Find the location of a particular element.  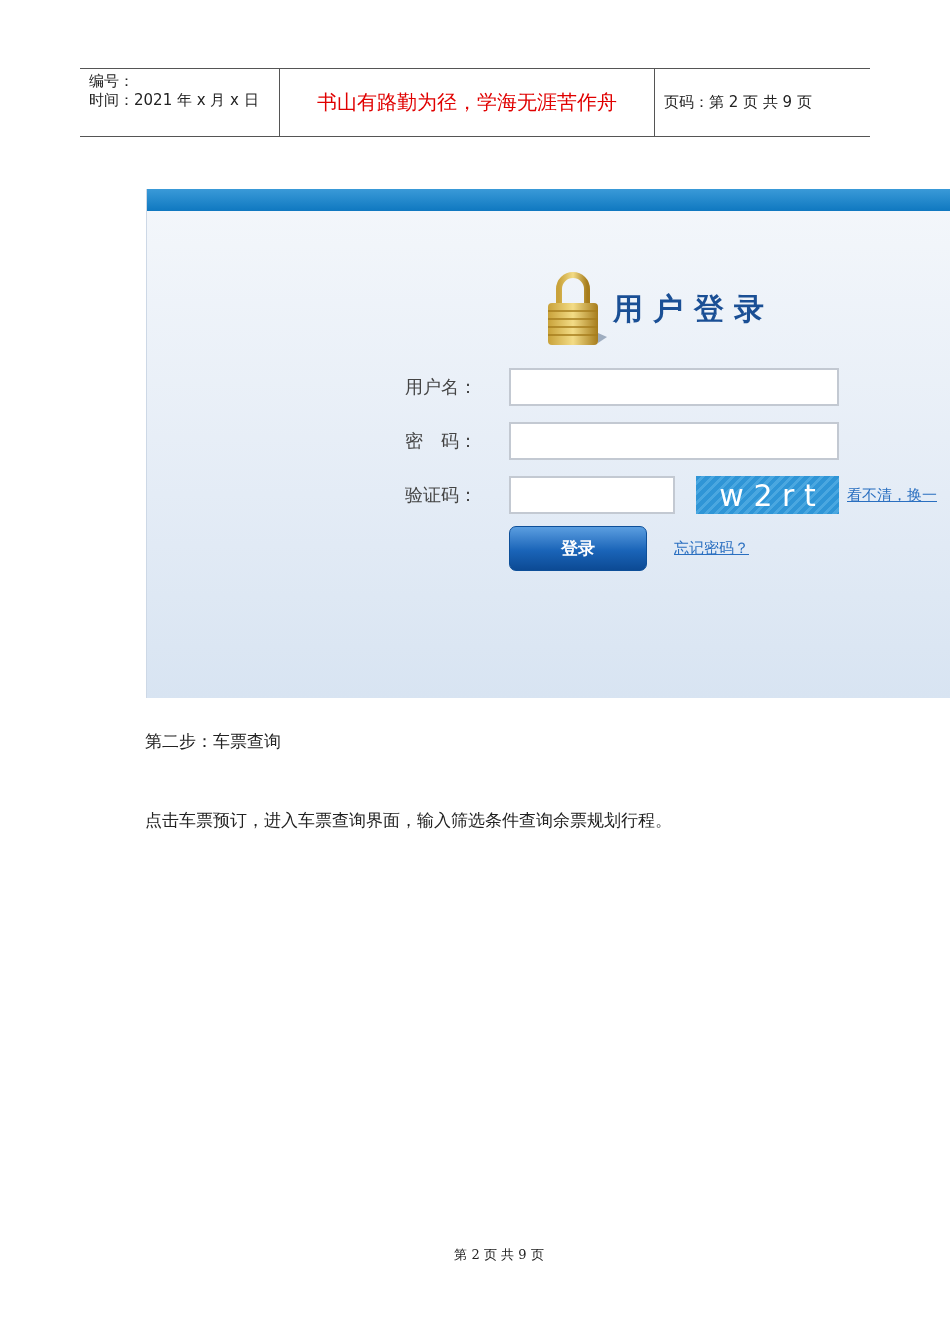

number-label: 编号： is located at coordinates (112, 81).